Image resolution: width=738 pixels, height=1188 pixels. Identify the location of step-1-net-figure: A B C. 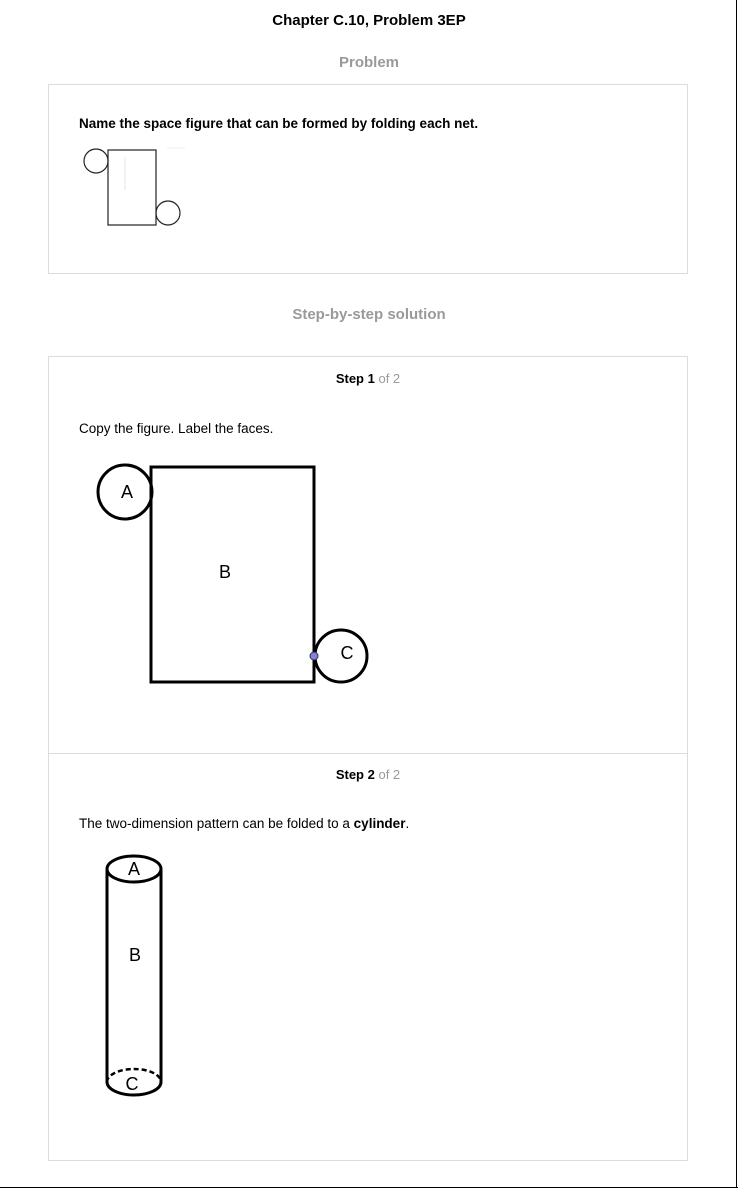
(232, 573).